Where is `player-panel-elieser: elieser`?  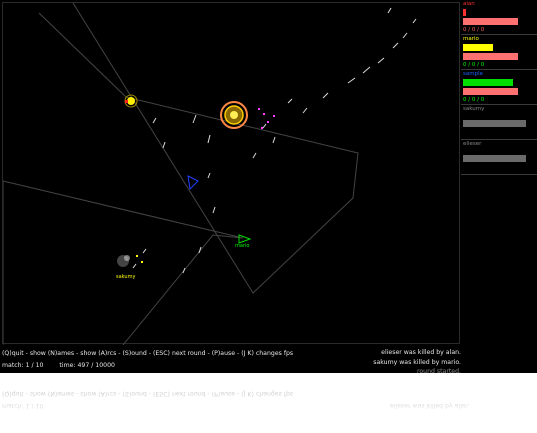 player-panel-elieser: elieser is located at coordinates (499, 157).